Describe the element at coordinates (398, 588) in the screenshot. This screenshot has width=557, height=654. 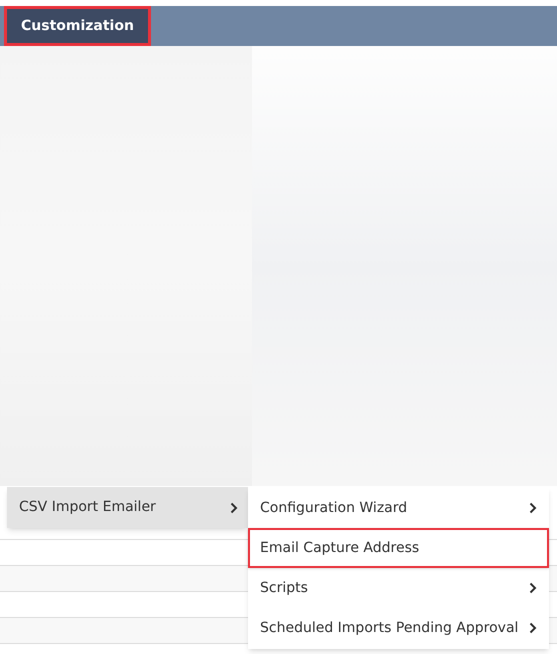
I see `menu-item: Scripts` at that location.